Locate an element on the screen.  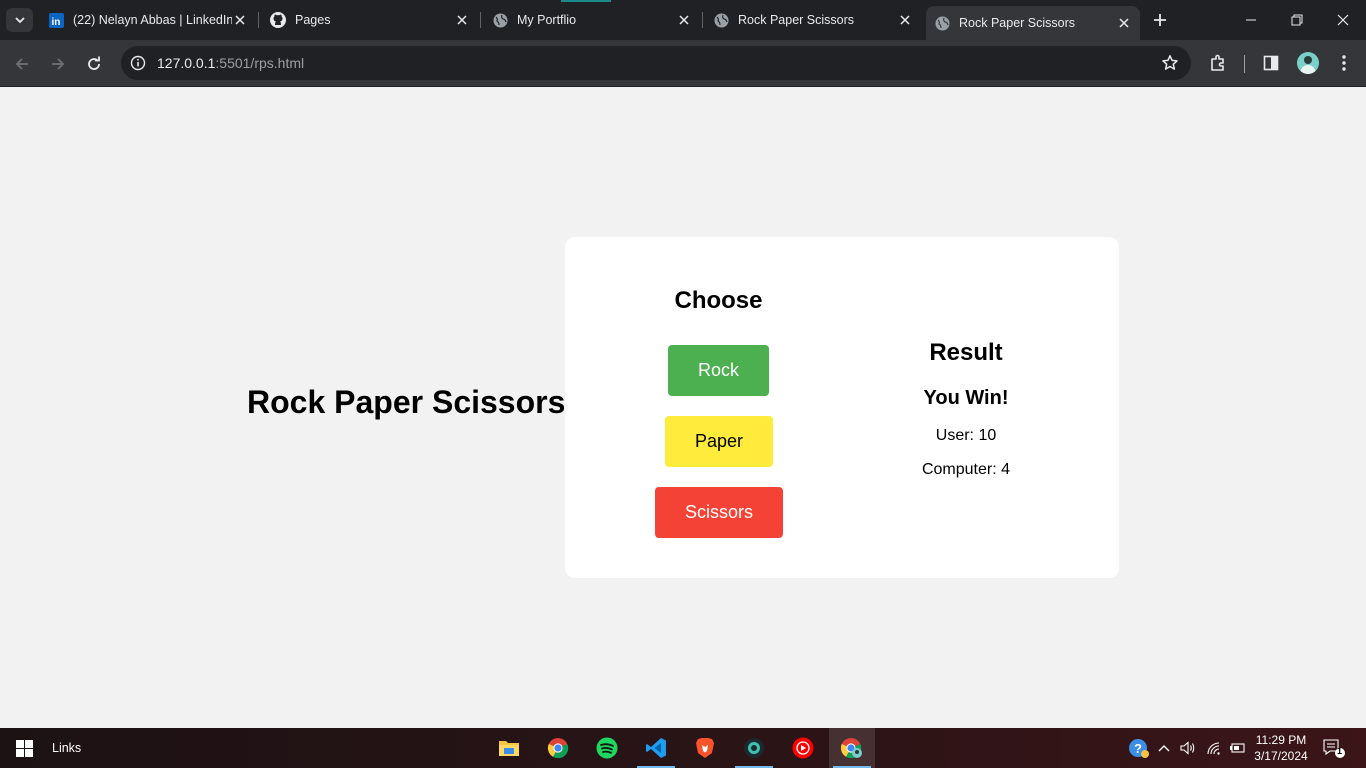
notification-center-button: 1 is located at coordinates (1334, 748).